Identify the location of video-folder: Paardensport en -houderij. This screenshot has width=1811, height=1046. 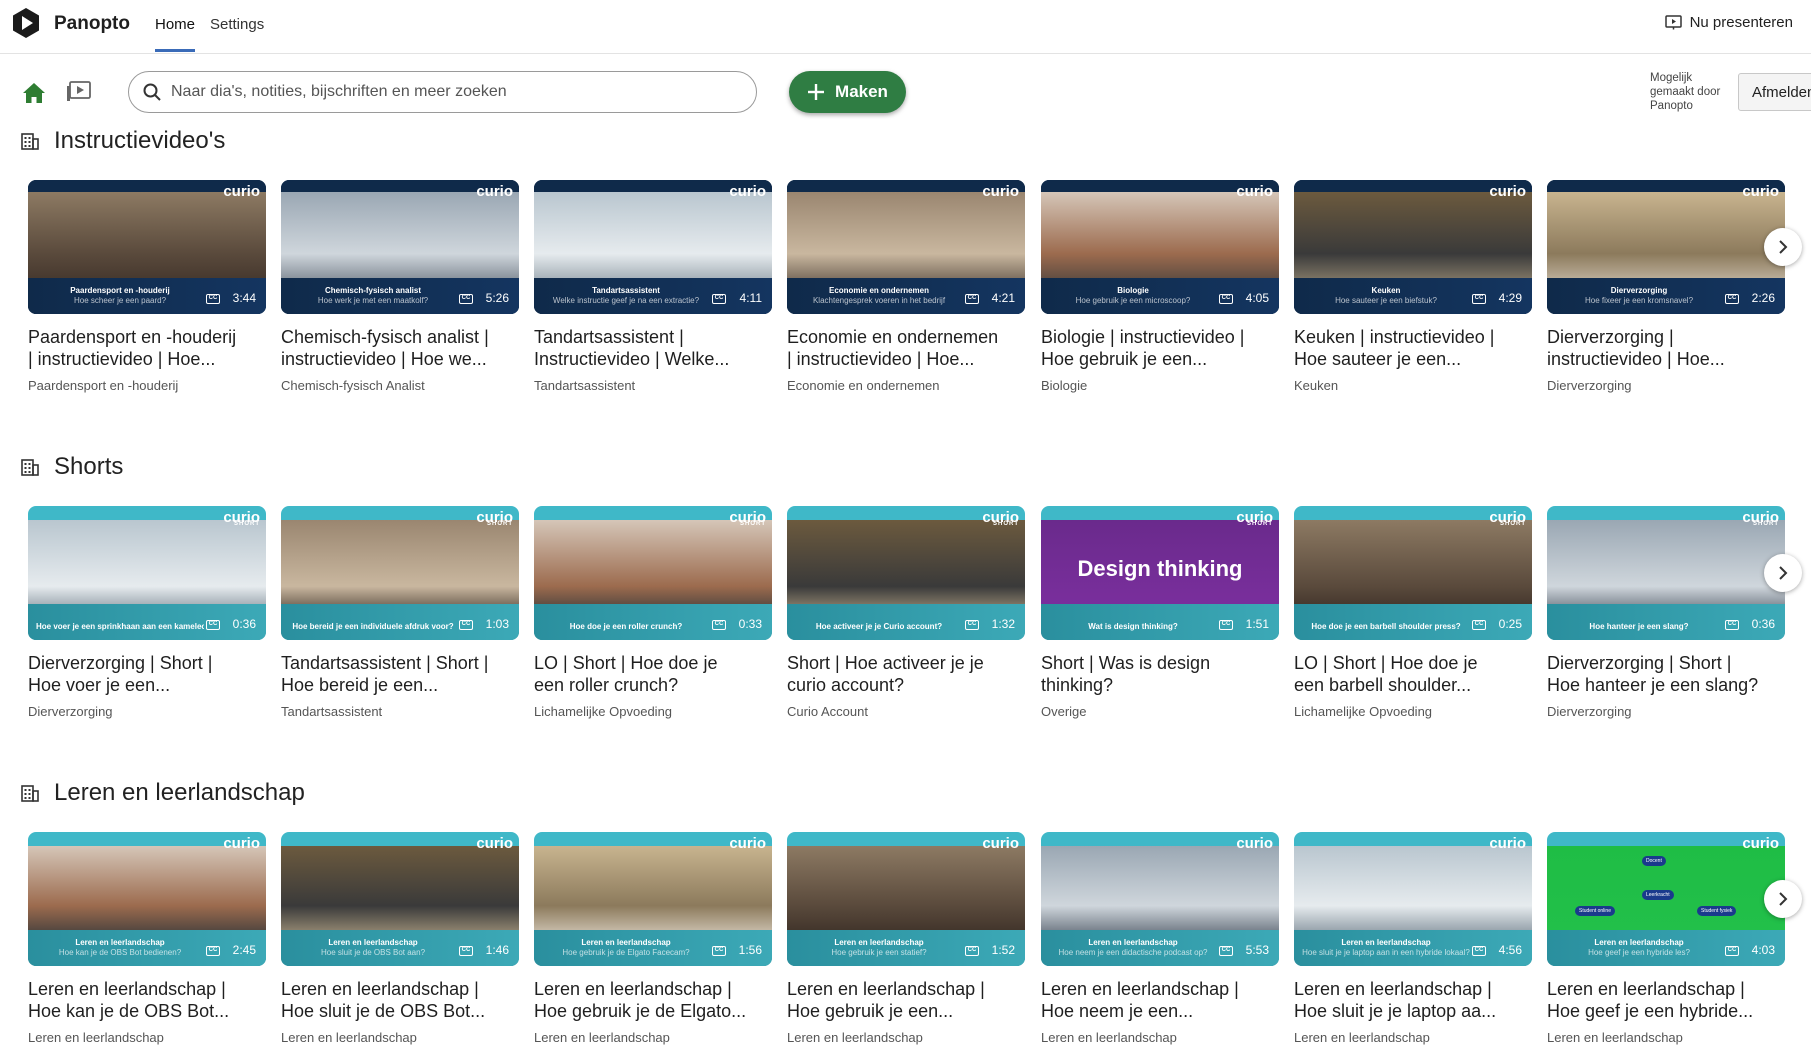
(147, 385).